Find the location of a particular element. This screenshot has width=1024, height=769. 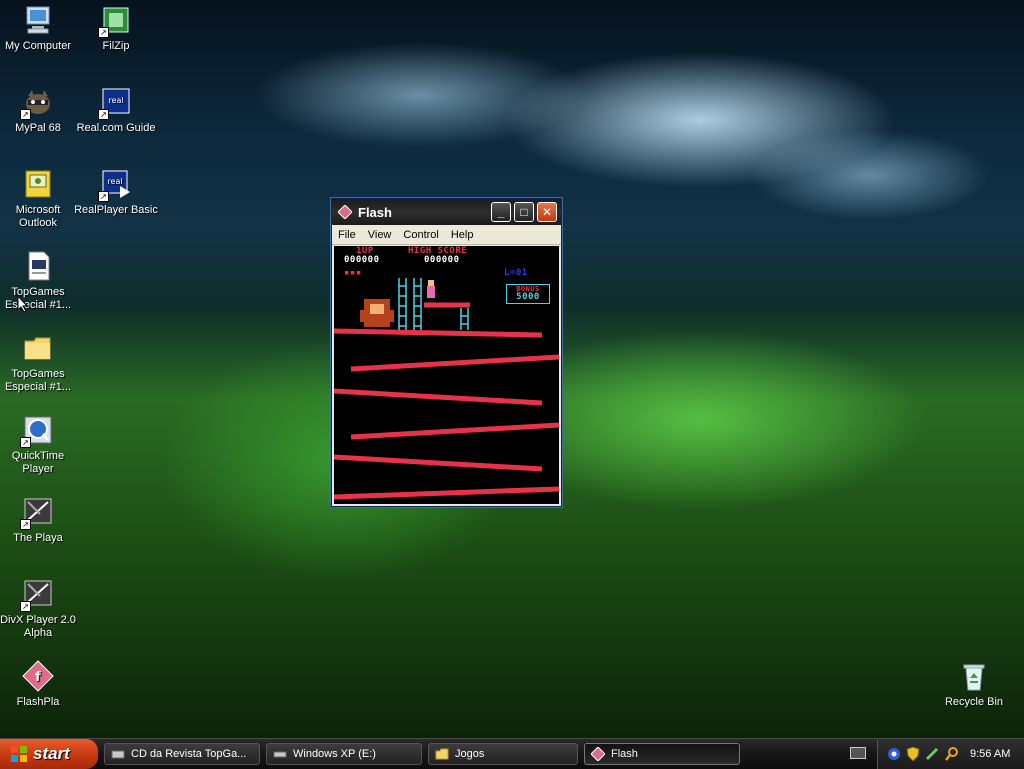

menu-help: Help is located at coordinates (462, 235).